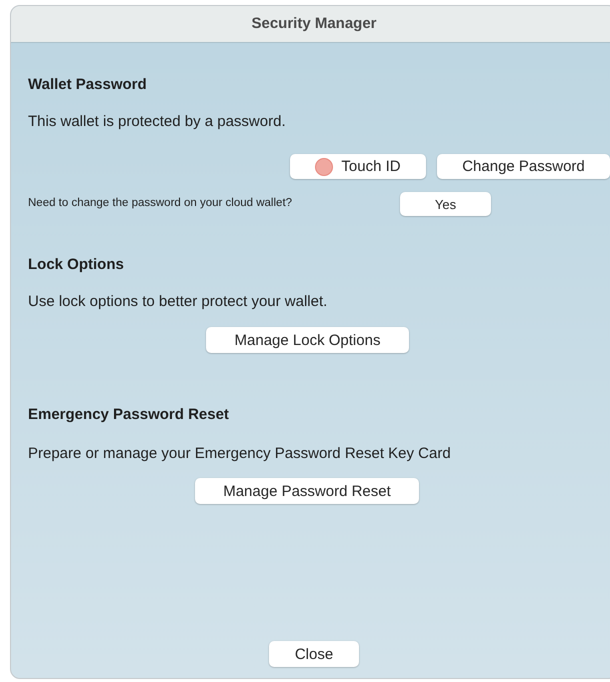  Describe the element at coordinates (307, 340) in the screenshot. I see `manage-lock-options-button: Manage Lock Options` at that location.